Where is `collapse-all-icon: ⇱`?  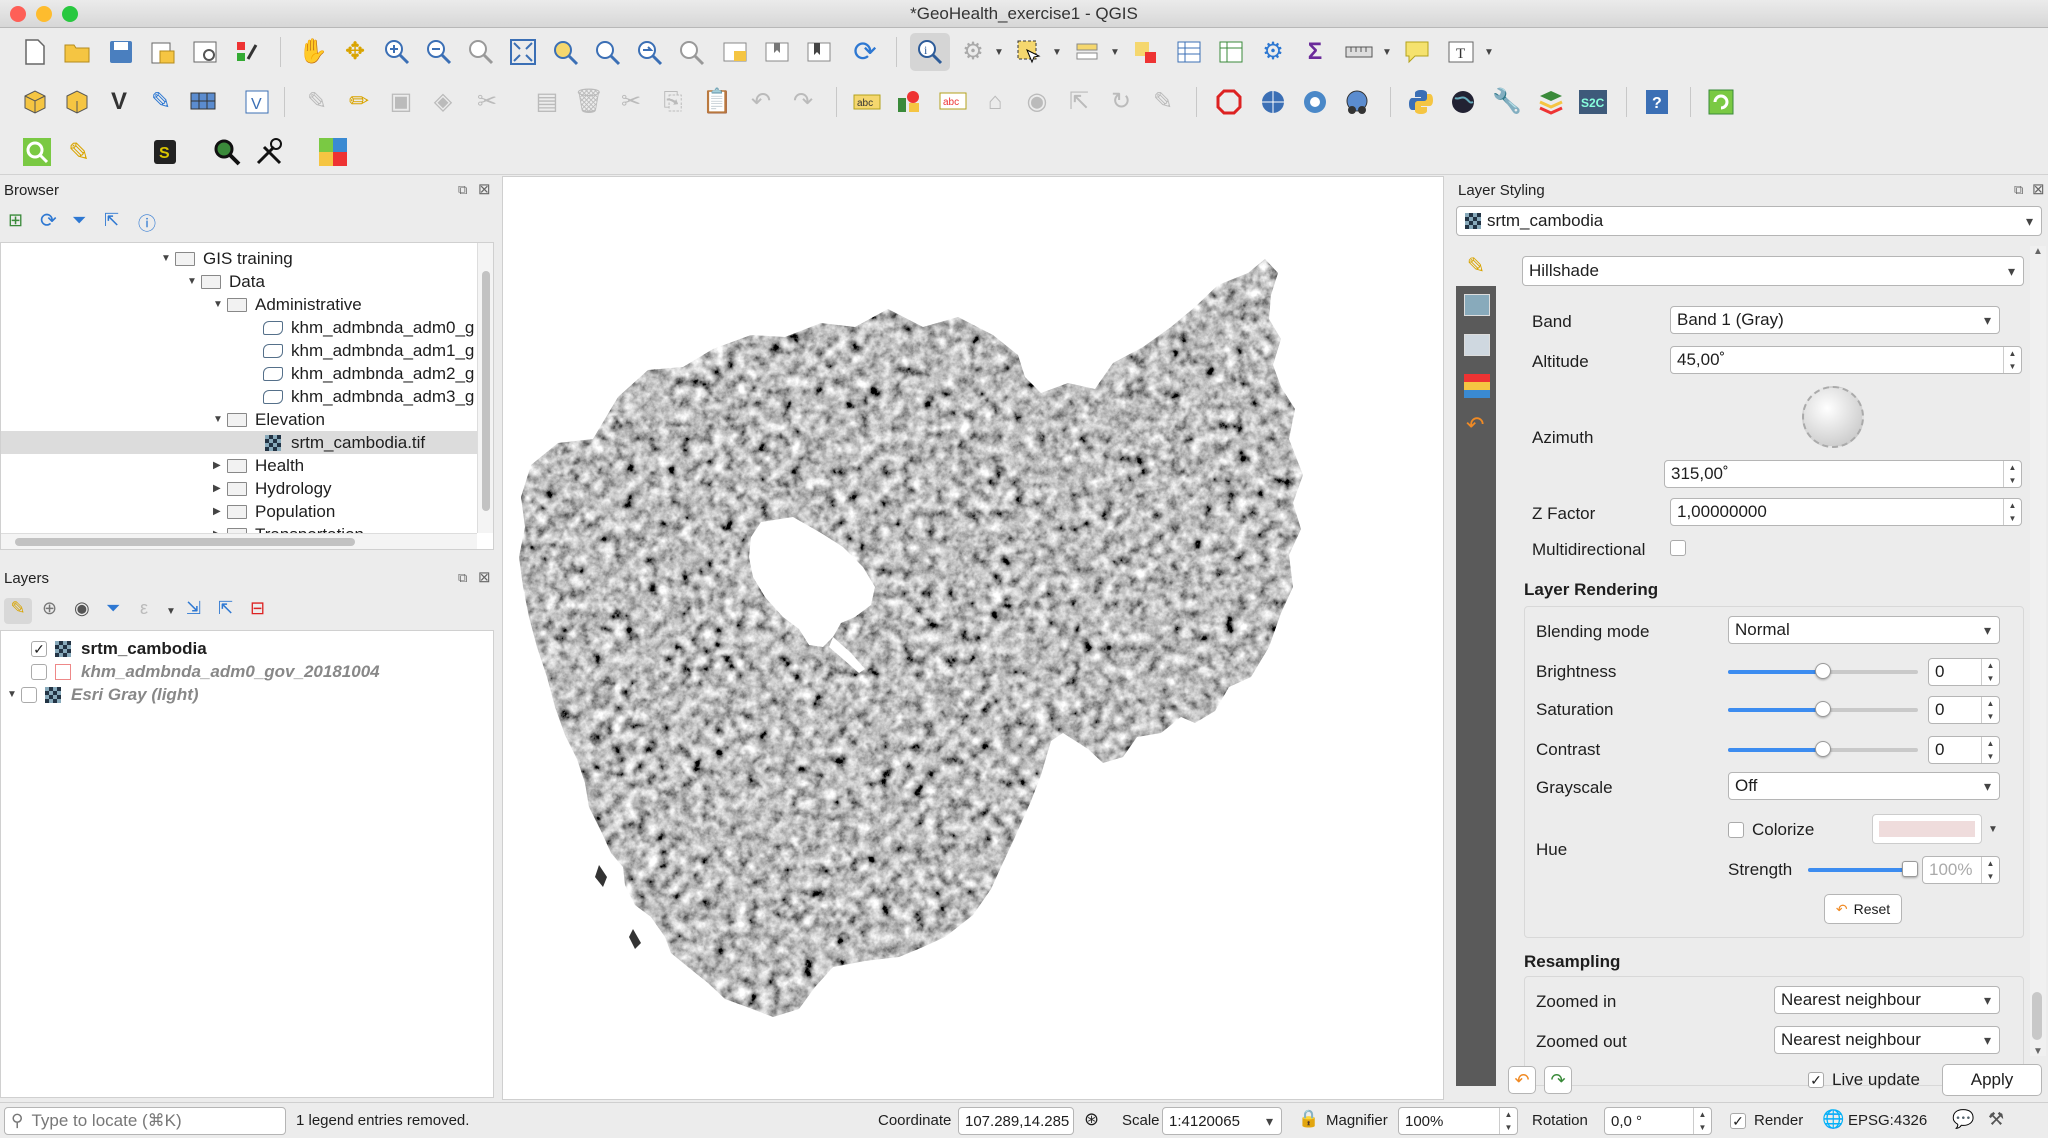 collapse-all-icon: ⇱ is located at coordinates (111, 220).